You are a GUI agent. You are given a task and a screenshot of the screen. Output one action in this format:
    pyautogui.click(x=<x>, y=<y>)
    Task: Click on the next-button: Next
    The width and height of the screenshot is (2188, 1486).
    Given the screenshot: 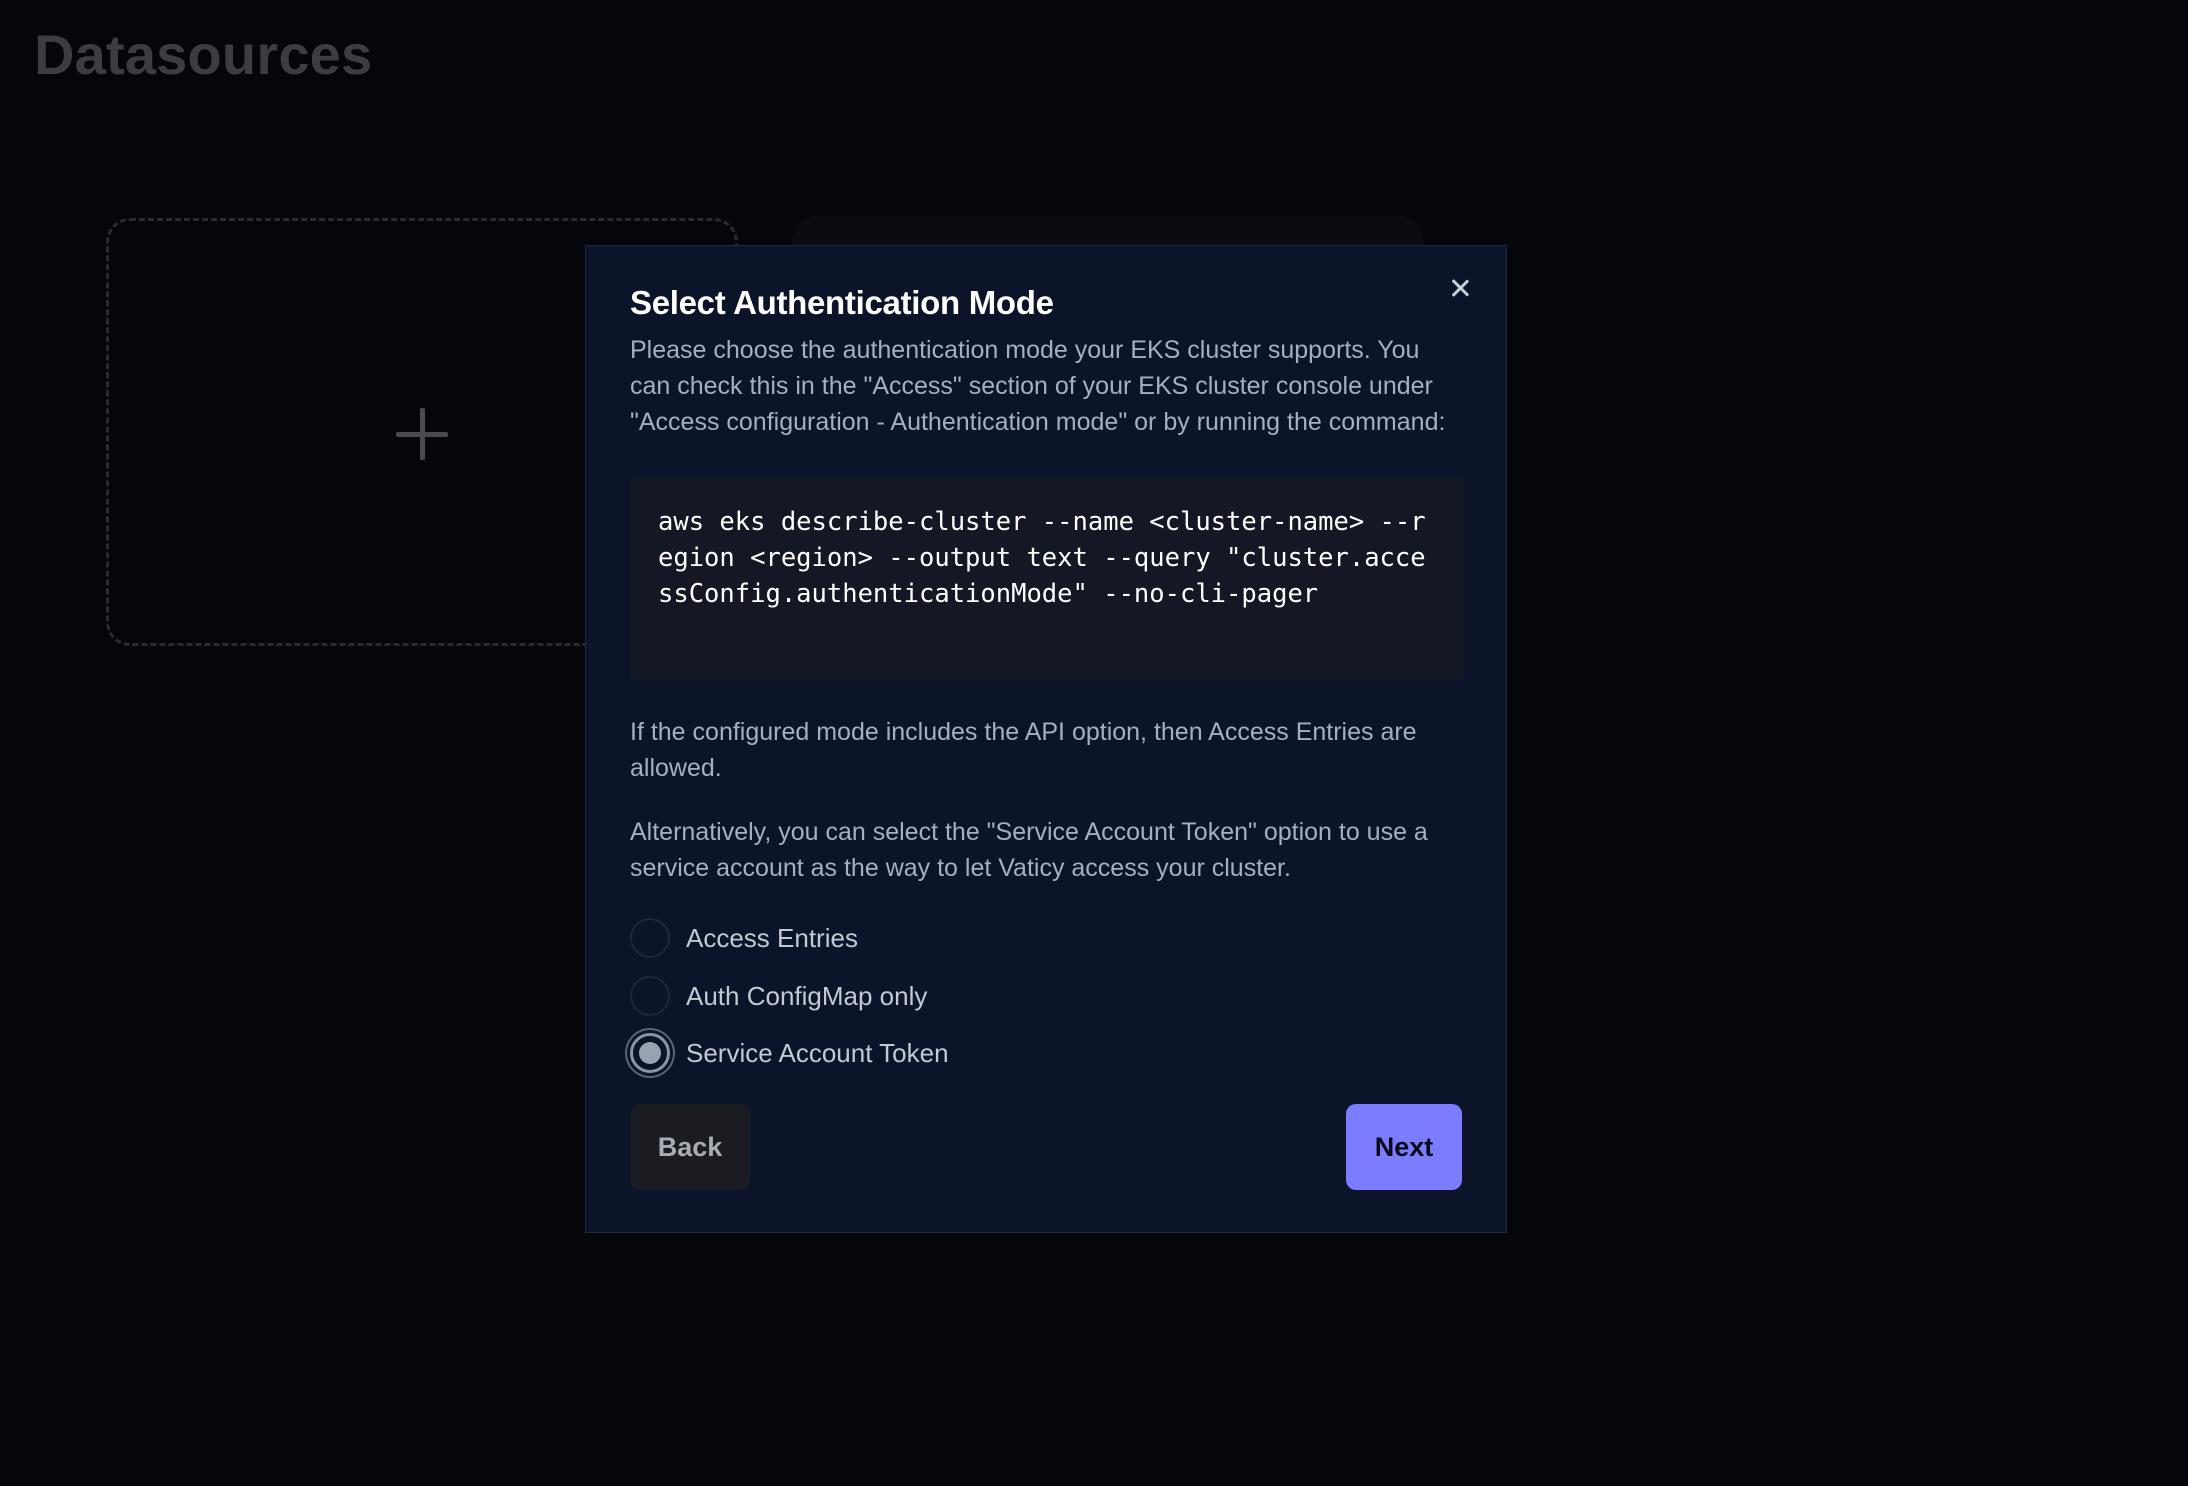 What is the action you would take?
    pyautogui.click(x=1404, y=1147)
    